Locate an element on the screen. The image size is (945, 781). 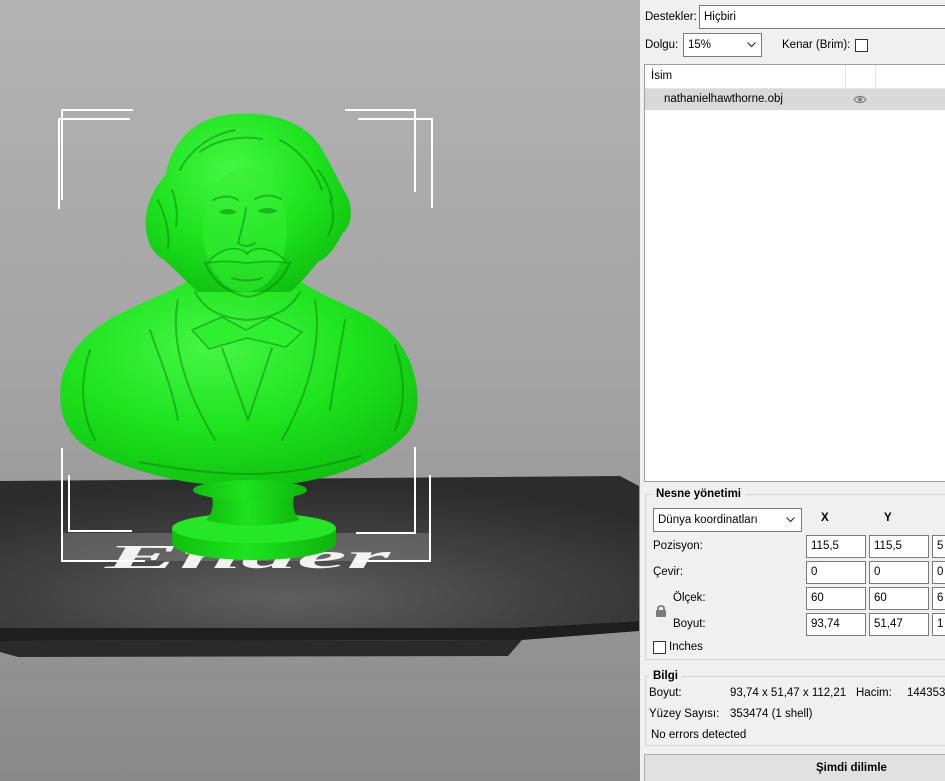
brim-checkbox is located at coordinates (861, 45).